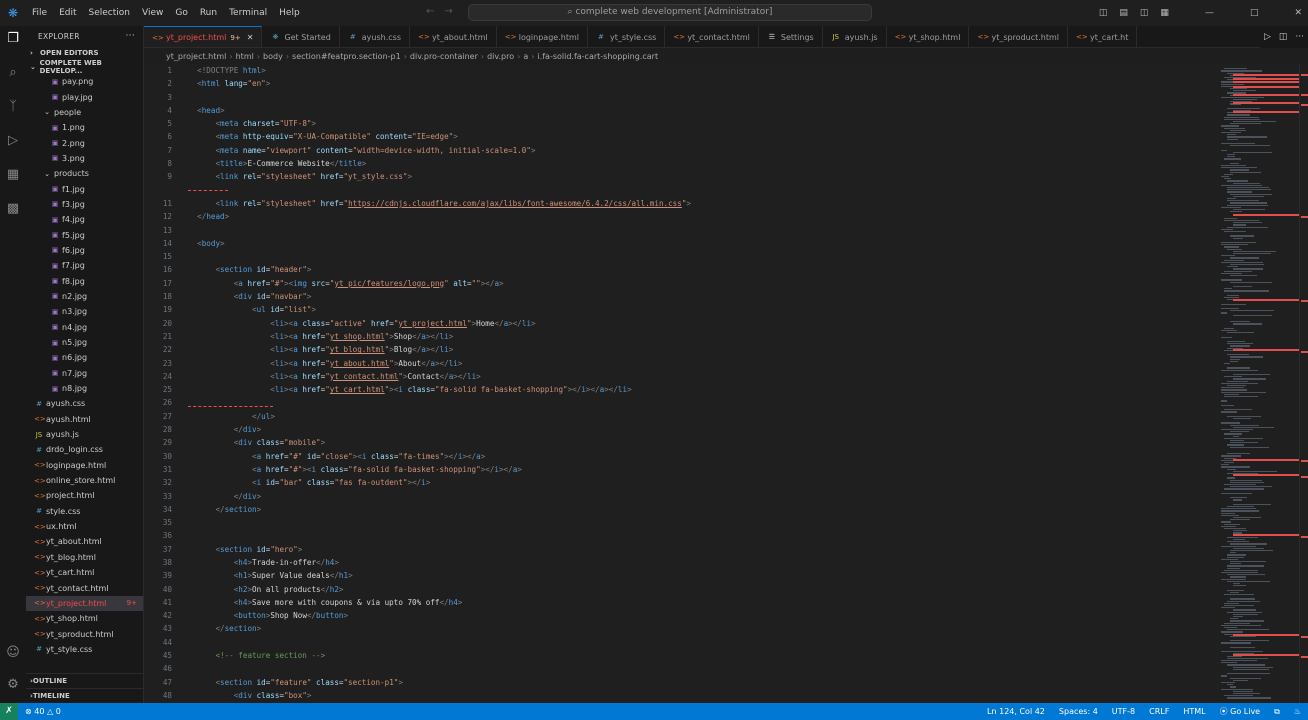 Image resolution: width=1308 pixels, height=720 pixels. What do you see at coordinates (13, 175) in the screenshot?
I see `extensions-icon: ▦` at bounding box center [13, 175].